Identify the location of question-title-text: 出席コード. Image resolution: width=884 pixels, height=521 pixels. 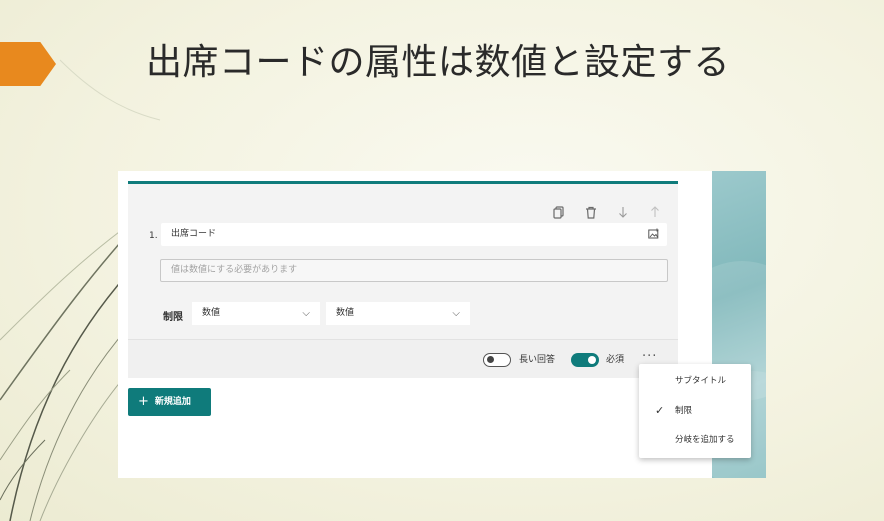
(194, 234).